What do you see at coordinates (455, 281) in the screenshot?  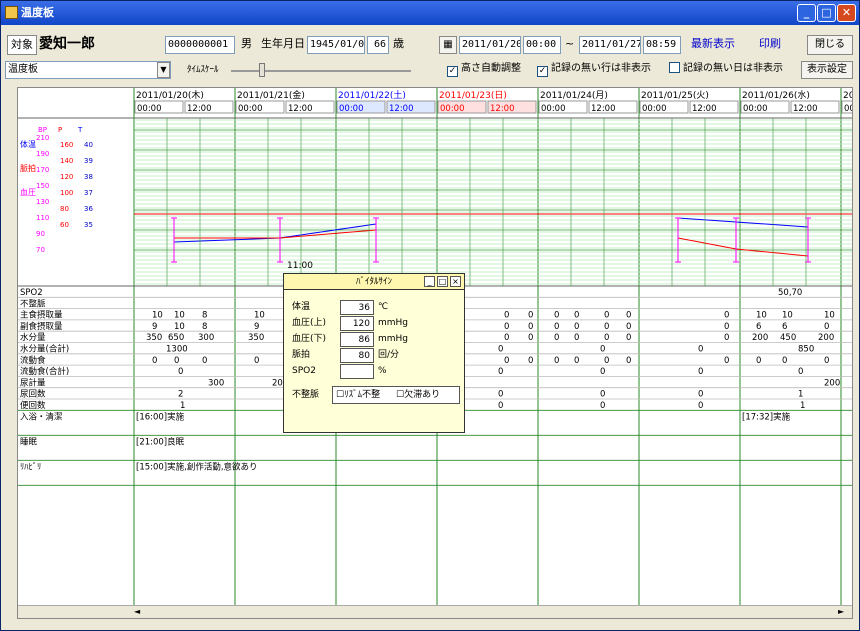 I see `popup-close-button: ×` at bounding box center [455, 281].